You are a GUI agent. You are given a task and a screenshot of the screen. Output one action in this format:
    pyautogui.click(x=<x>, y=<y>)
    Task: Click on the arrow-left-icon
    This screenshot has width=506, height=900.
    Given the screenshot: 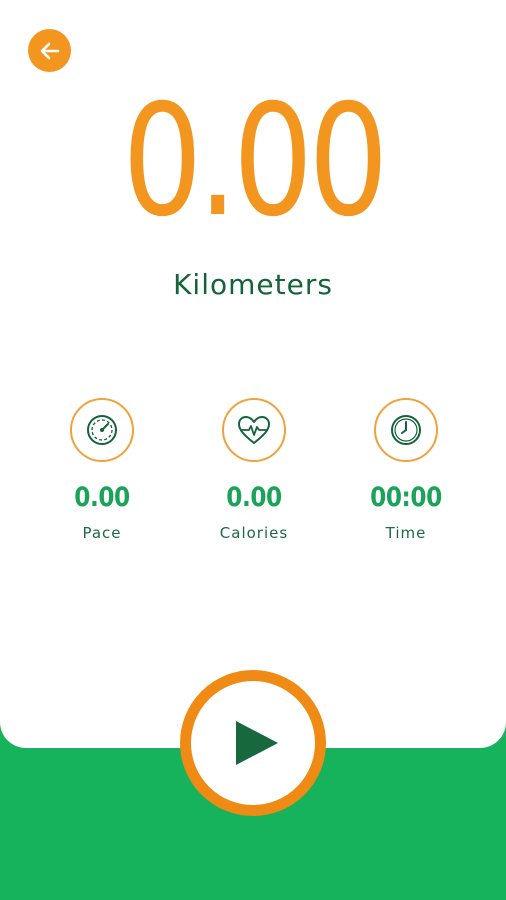 What is the action you would take?
    pyautogui.click(x=49, y=50)
    